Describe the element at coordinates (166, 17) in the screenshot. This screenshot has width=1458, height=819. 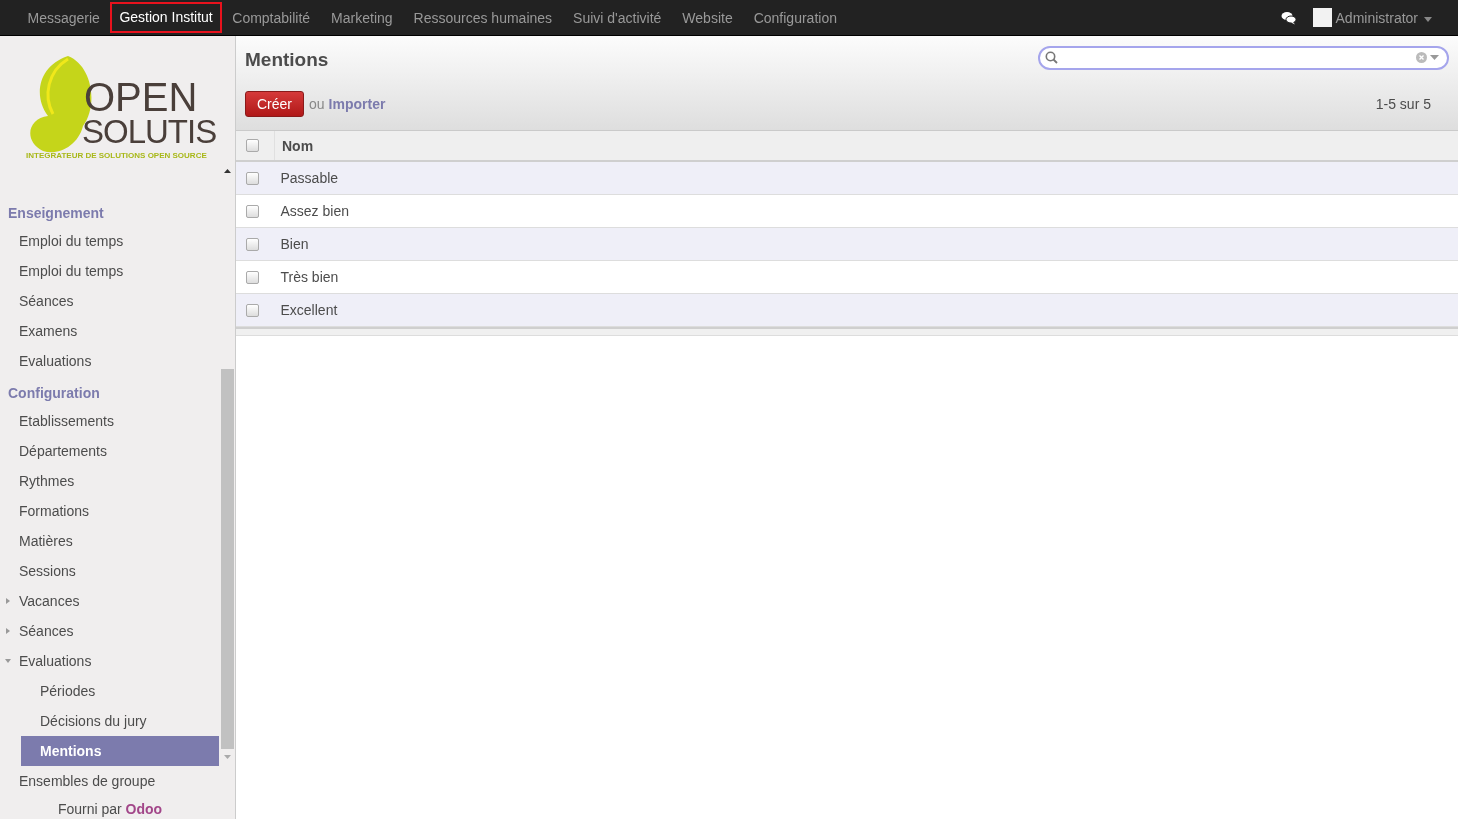
I see `top-menu-item: Gestion Institut` at that location.